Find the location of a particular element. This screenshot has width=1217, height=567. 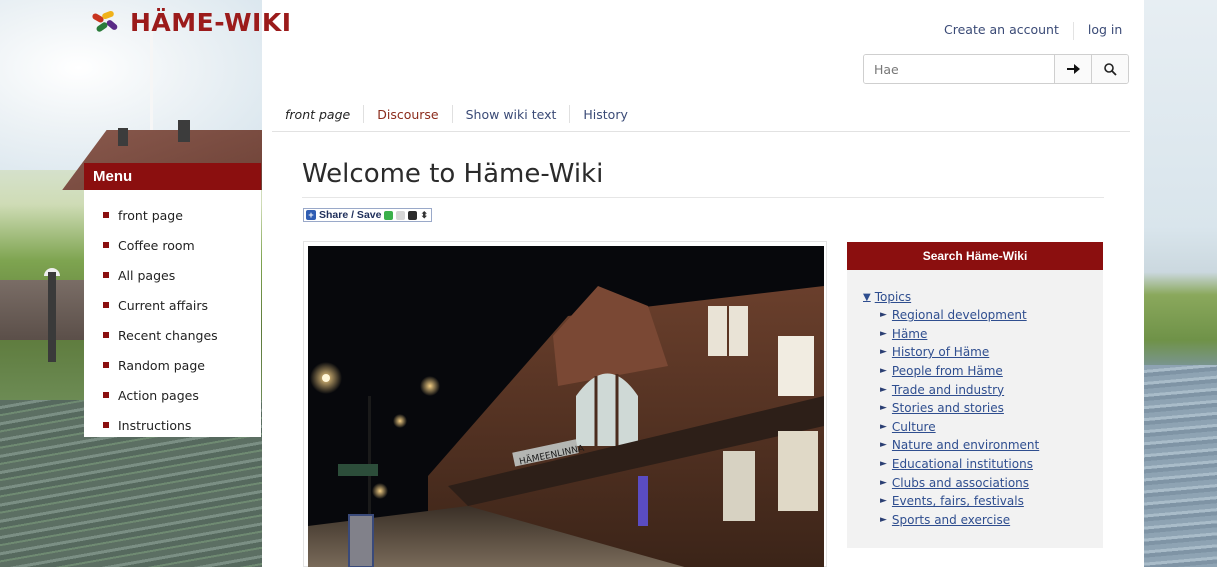

topic-link: ► Educational institutions is located at coordinates (983, 464).